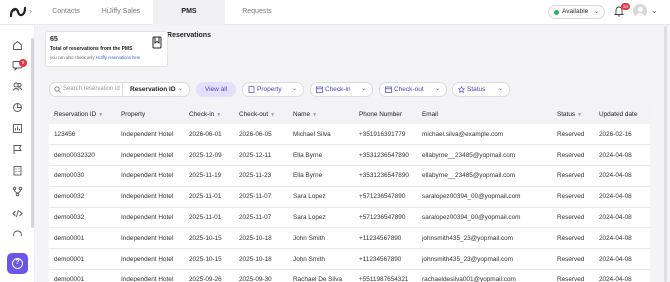  What do you see at coordinates (255, 238) in the screenshot?
I see `cell-check-out: 2025-10-18` at bounding box center [255, 238].